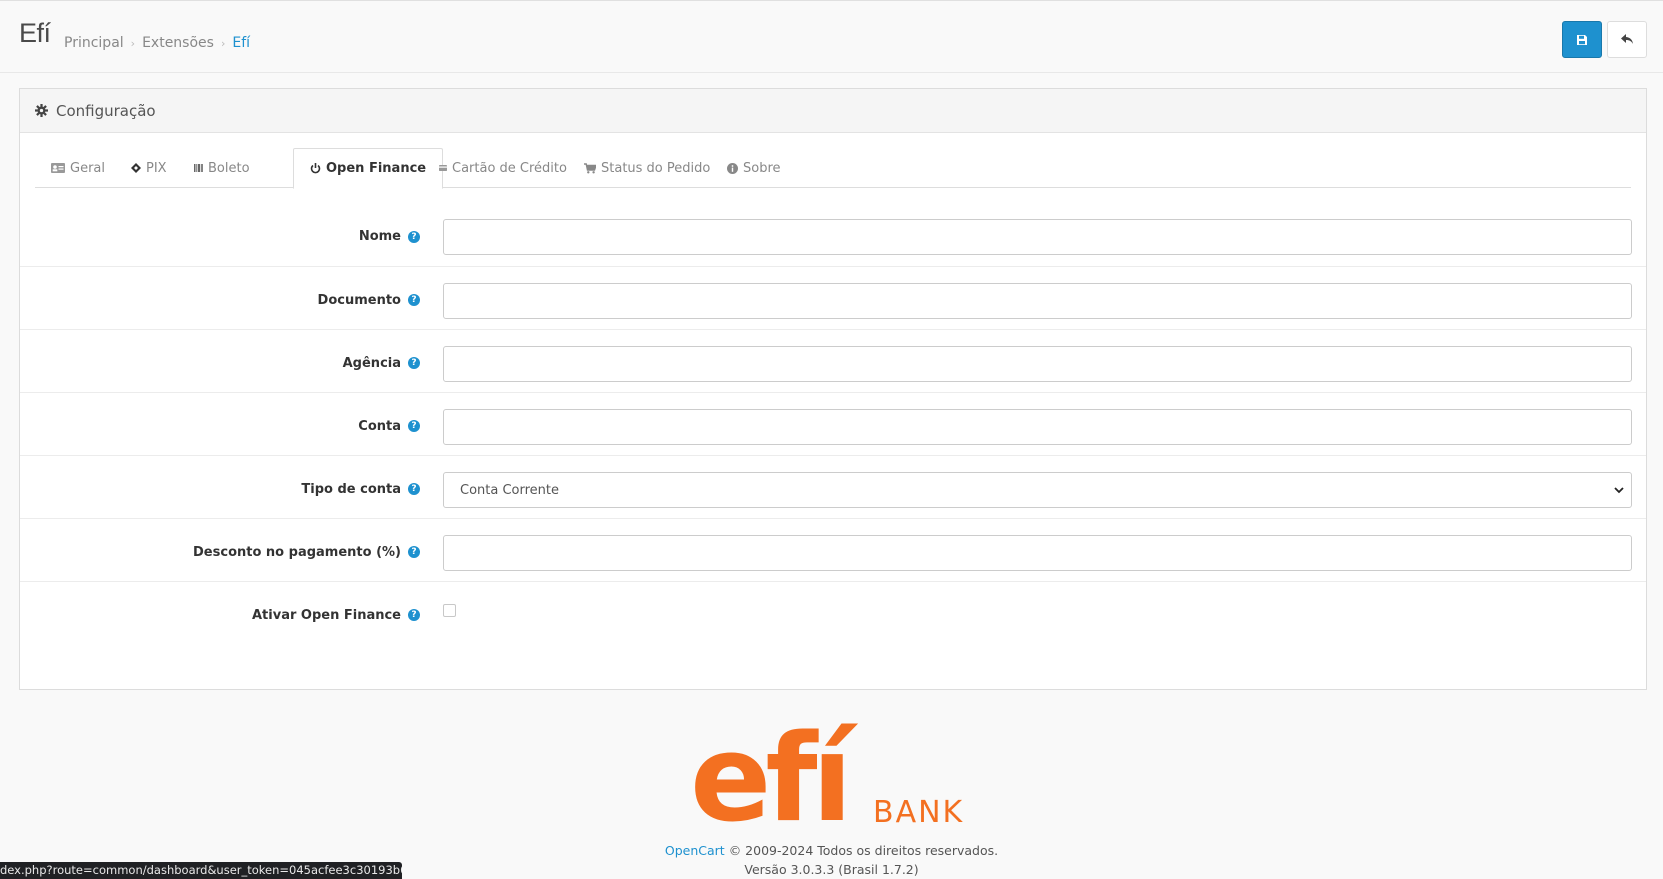 The height and width of the screenshot is (879, 1663). Describe the element at coordinates (656, 168) in the screenshot. I see `tab-label: Status do Pedido` at that location.